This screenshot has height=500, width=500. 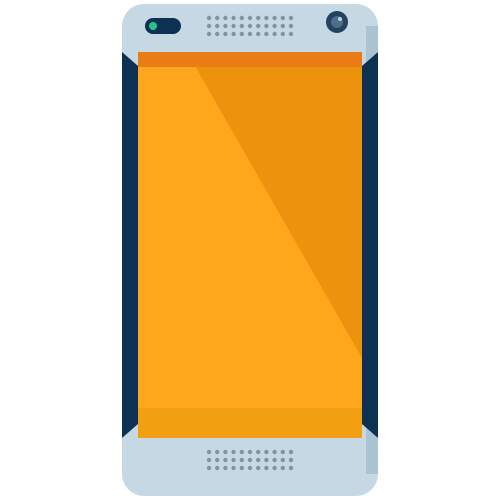 I want to click on front-camera-icon, so click(x=337, y=22).